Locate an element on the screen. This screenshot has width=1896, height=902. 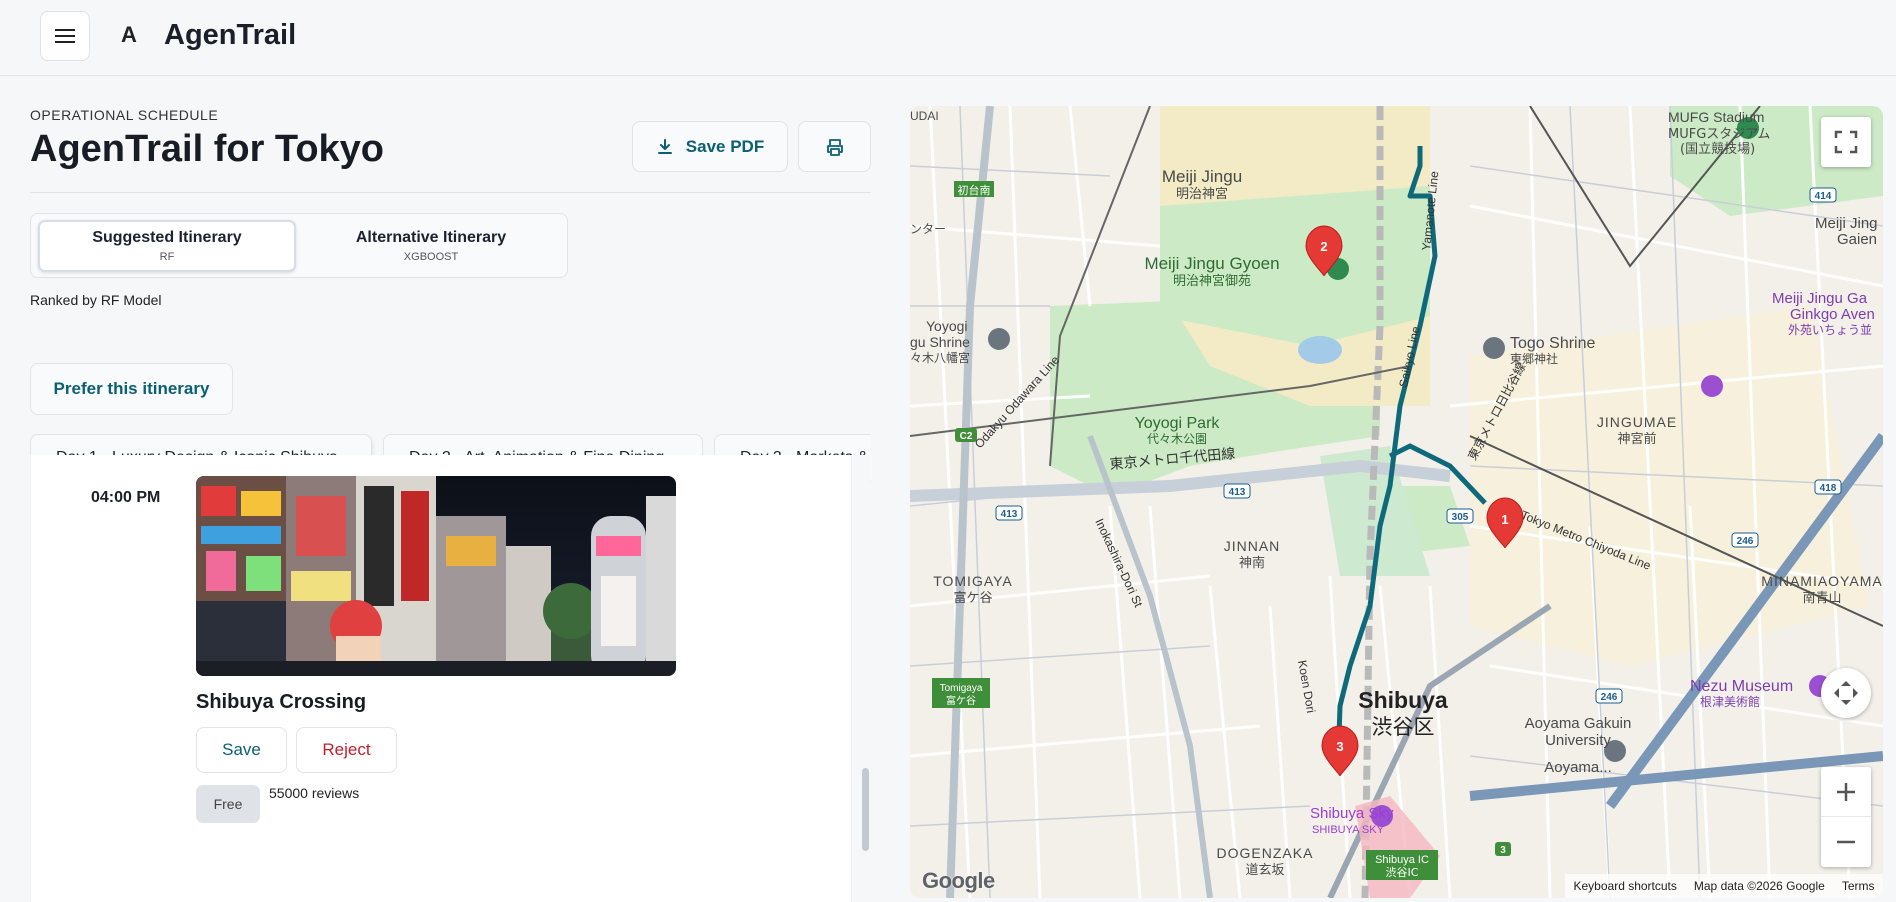
map-label-yoyogi-park-jp: 代々木公園 is located at coordinates (1177, 439).